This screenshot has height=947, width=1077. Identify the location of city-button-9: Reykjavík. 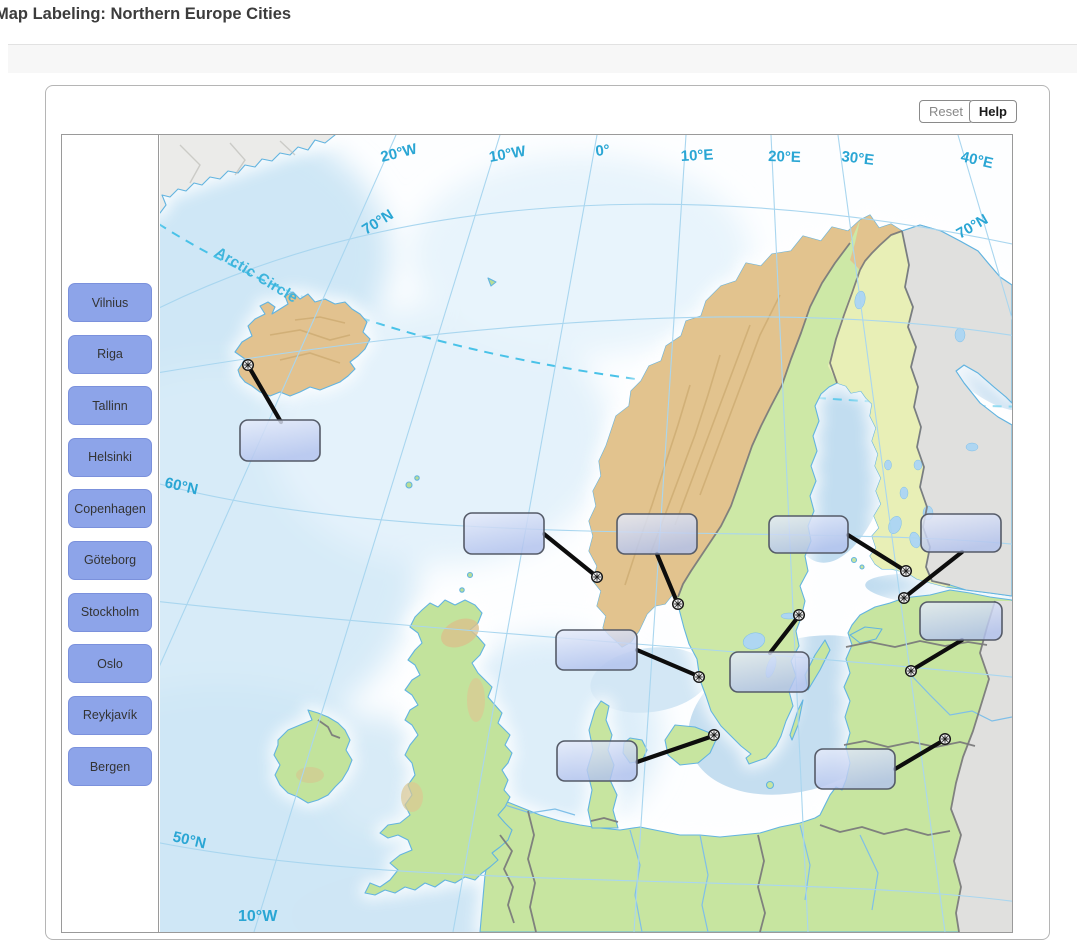
(110, 715).